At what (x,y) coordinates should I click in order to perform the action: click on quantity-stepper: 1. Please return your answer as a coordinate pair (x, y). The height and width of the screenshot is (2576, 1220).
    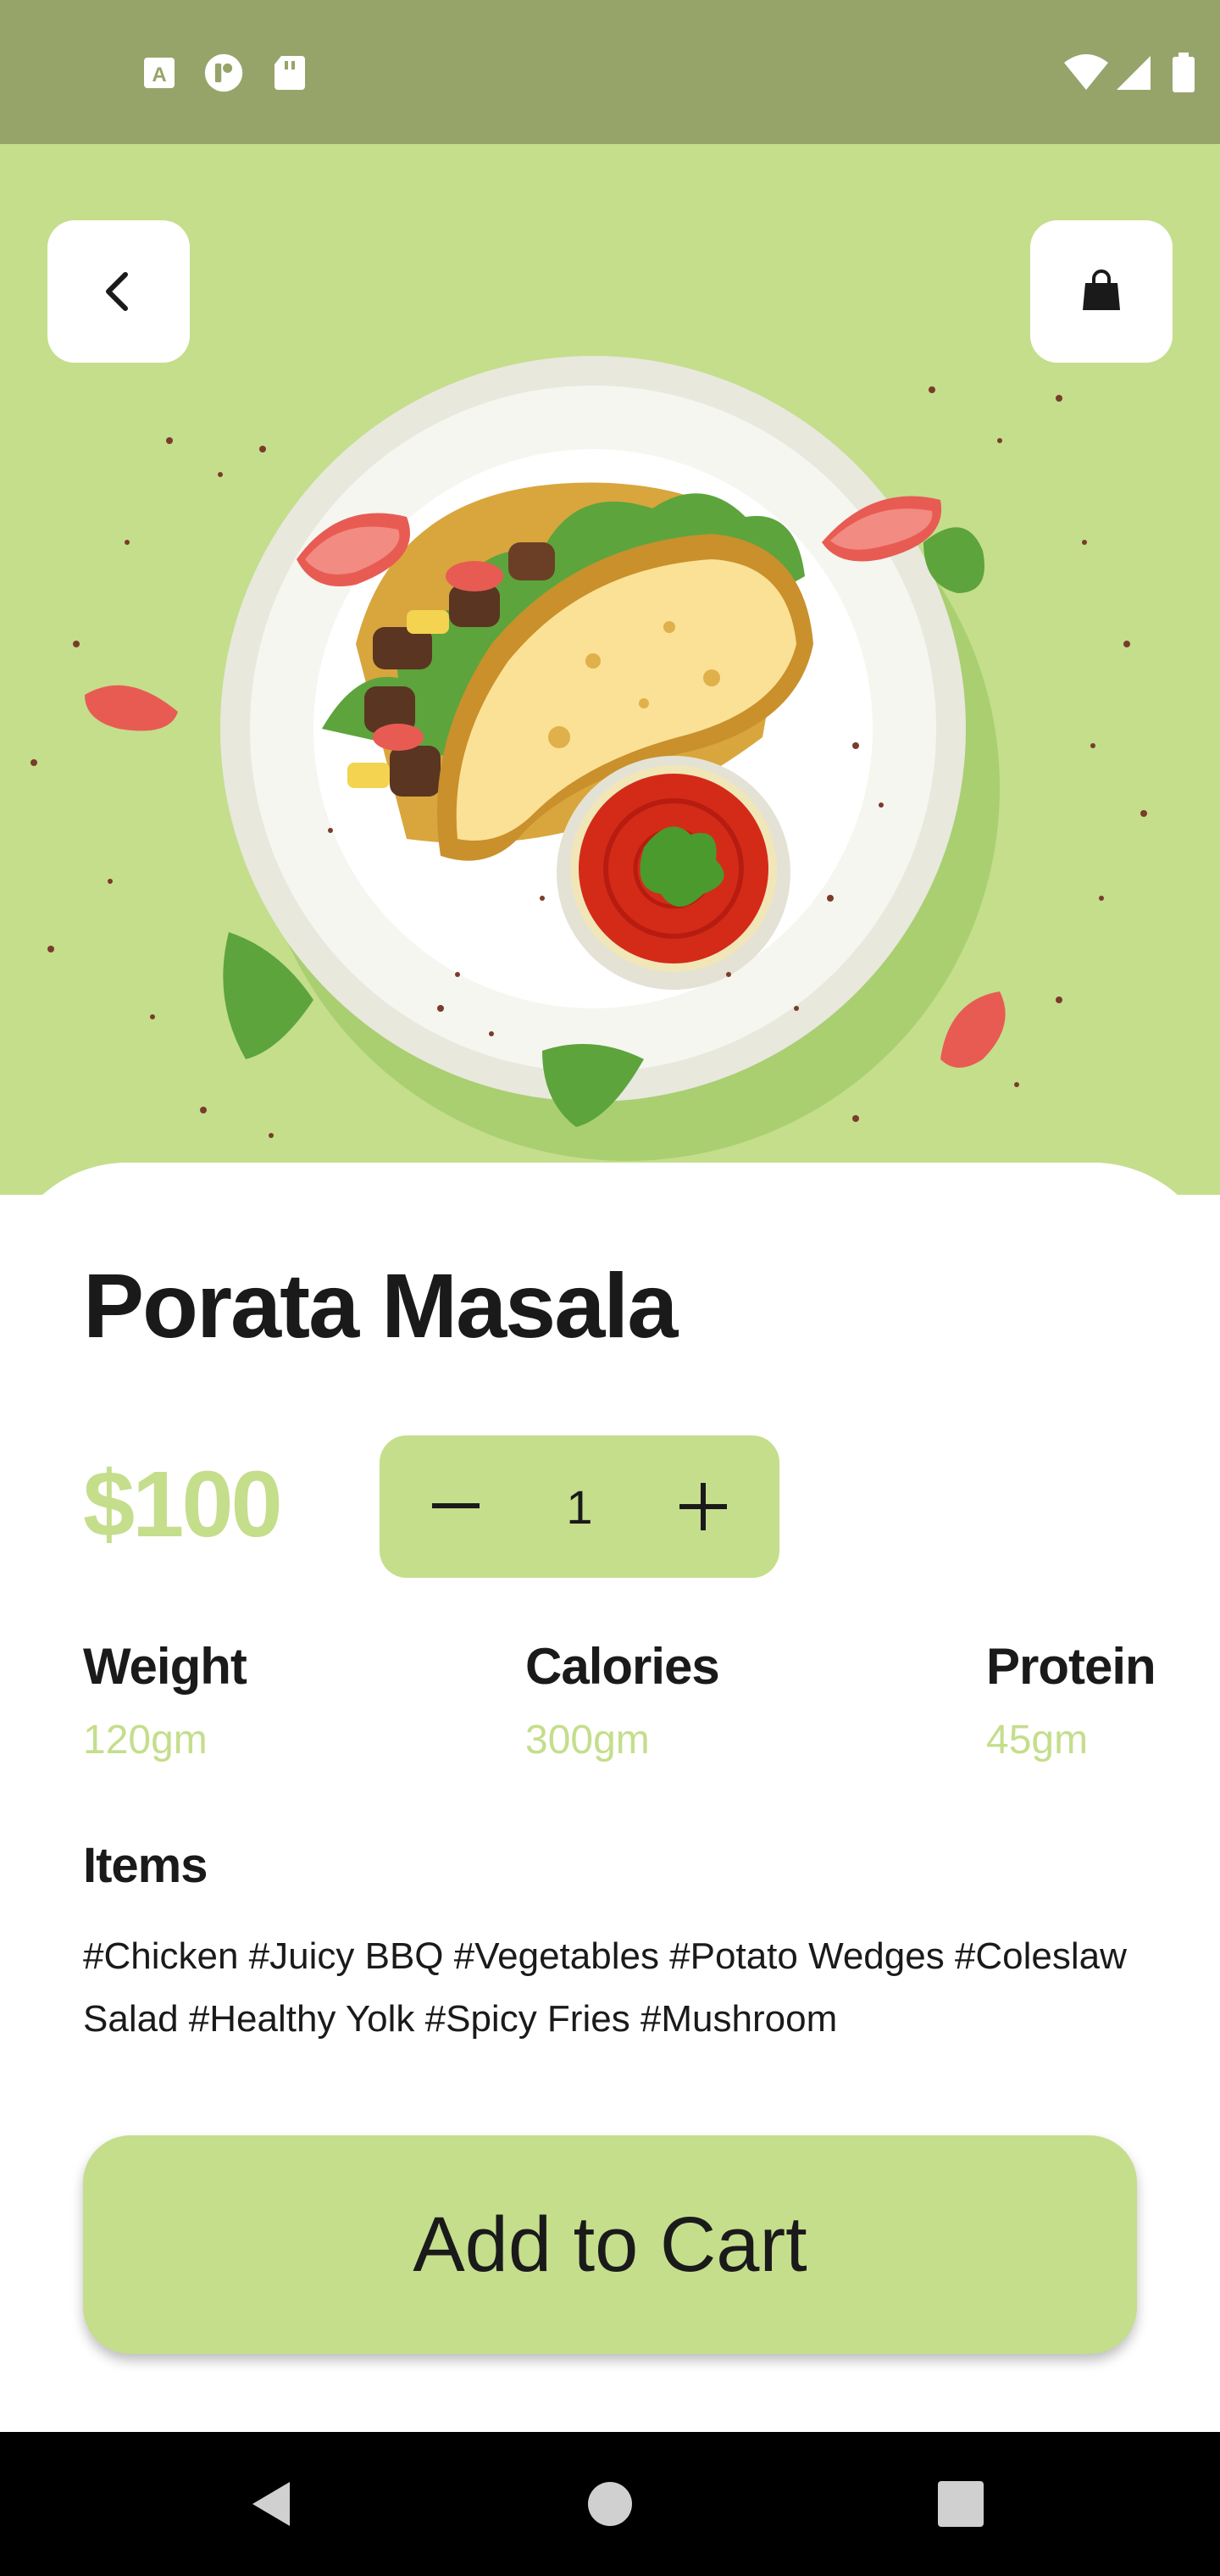
    Looking at the image, I should click on (579, 1506).